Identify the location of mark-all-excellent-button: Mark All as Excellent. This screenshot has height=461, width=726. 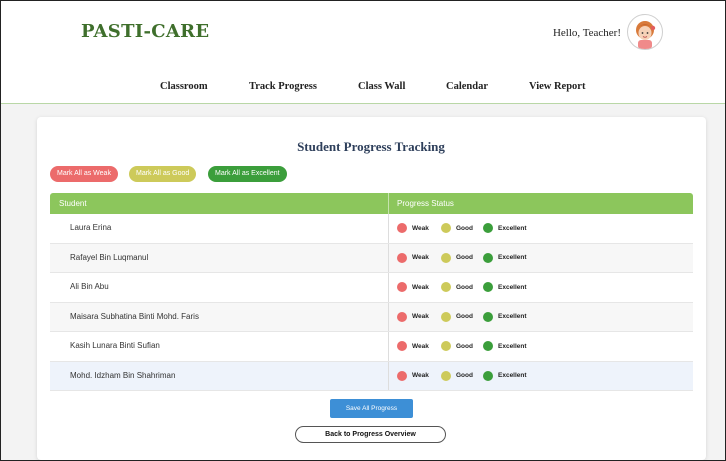
(247, 174).